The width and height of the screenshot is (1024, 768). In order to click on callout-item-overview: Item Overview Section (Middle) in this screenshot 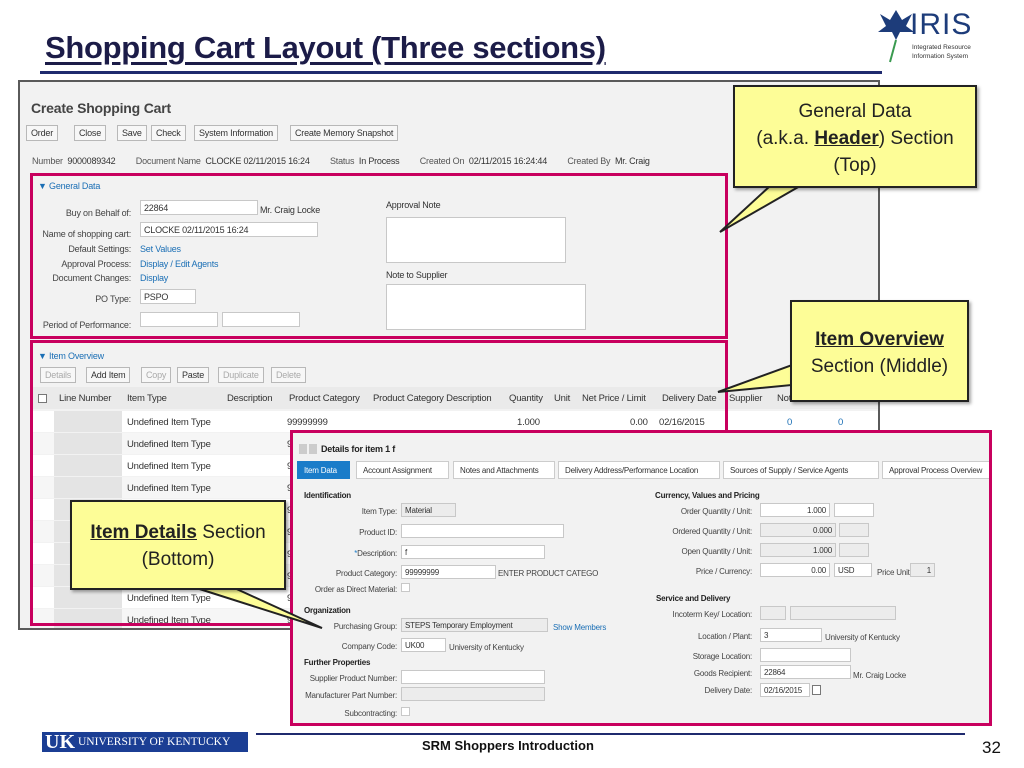, I will do `click(879, 351)`.